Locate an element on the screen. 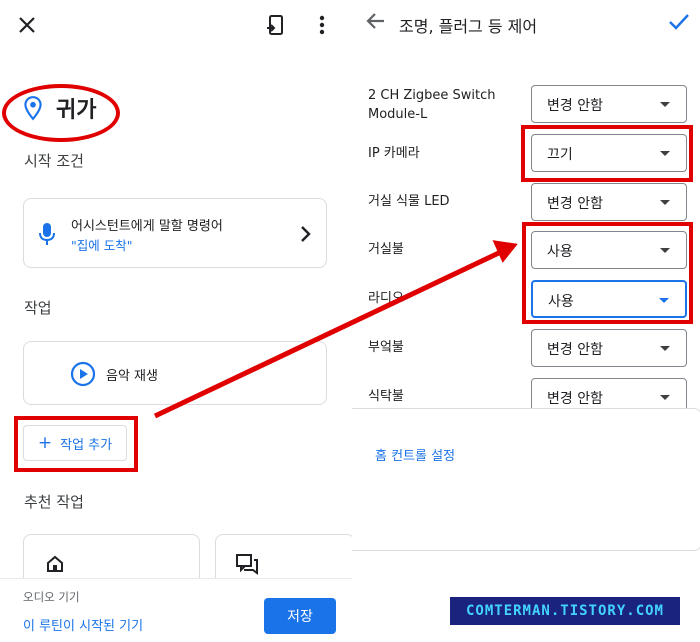 The height and width of the screenshot is (642, 700). routine-title: 귀가 is located at coordinates (58, 108).